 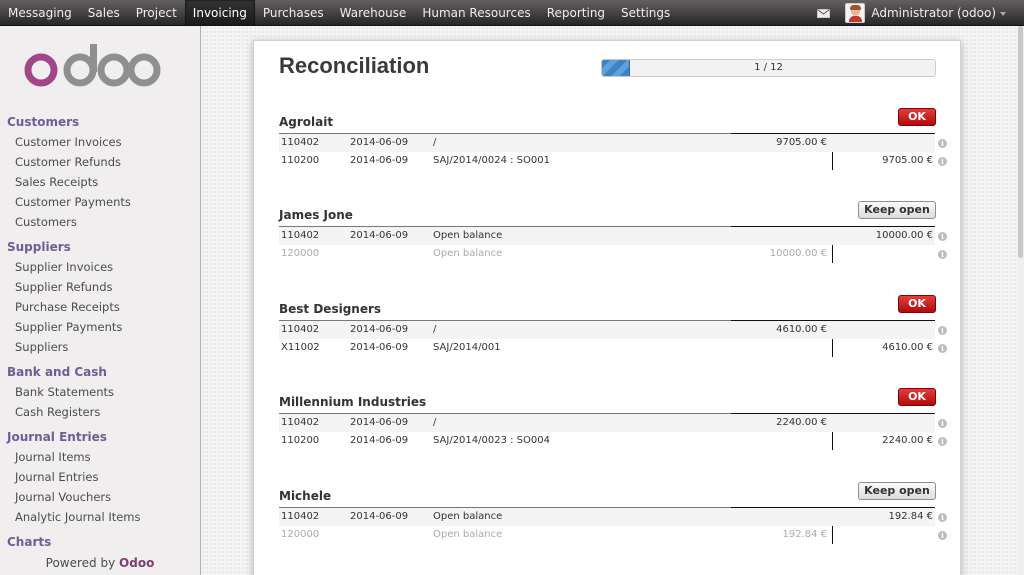 What do you see at coordinates (136, 563) in the screenshot?
I see `powered-by-brand: Odoo` at bounding box center [136, 563].